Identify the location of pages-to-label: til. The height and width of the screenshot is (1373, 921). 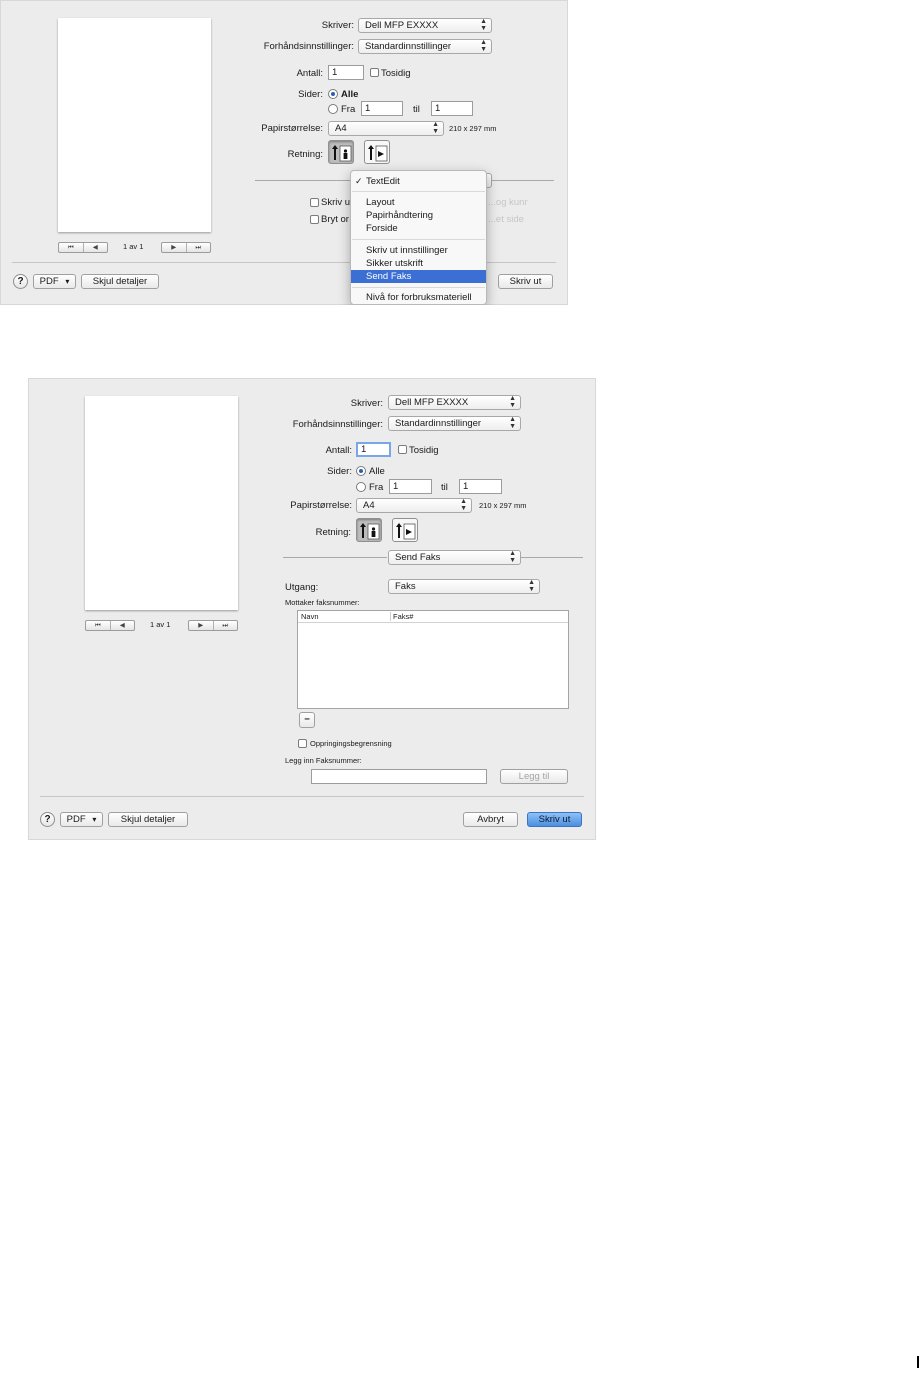
(444, 487).